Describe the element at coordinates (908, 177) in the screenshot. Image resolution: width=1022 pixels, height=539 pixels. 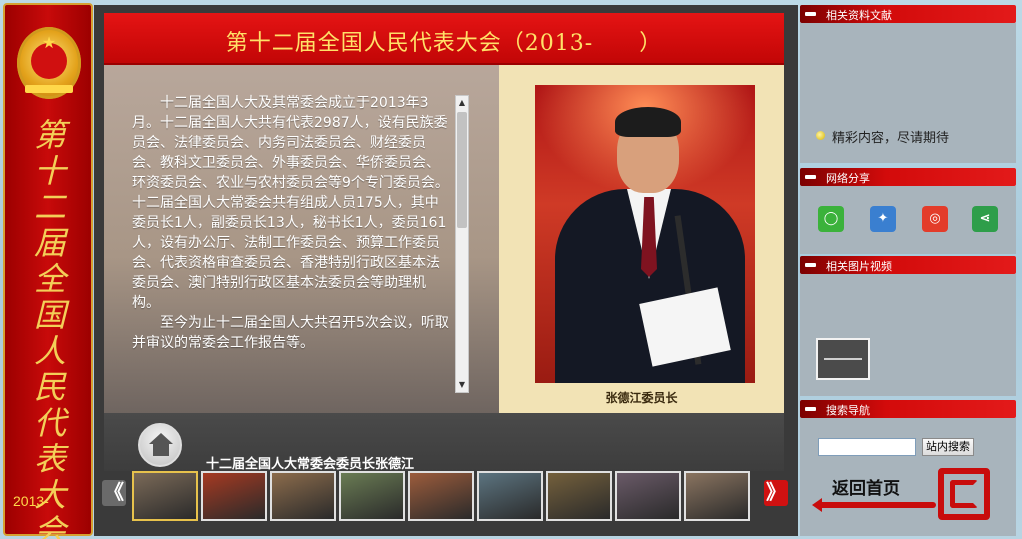
I see `share-header: 网络分享` at that location.